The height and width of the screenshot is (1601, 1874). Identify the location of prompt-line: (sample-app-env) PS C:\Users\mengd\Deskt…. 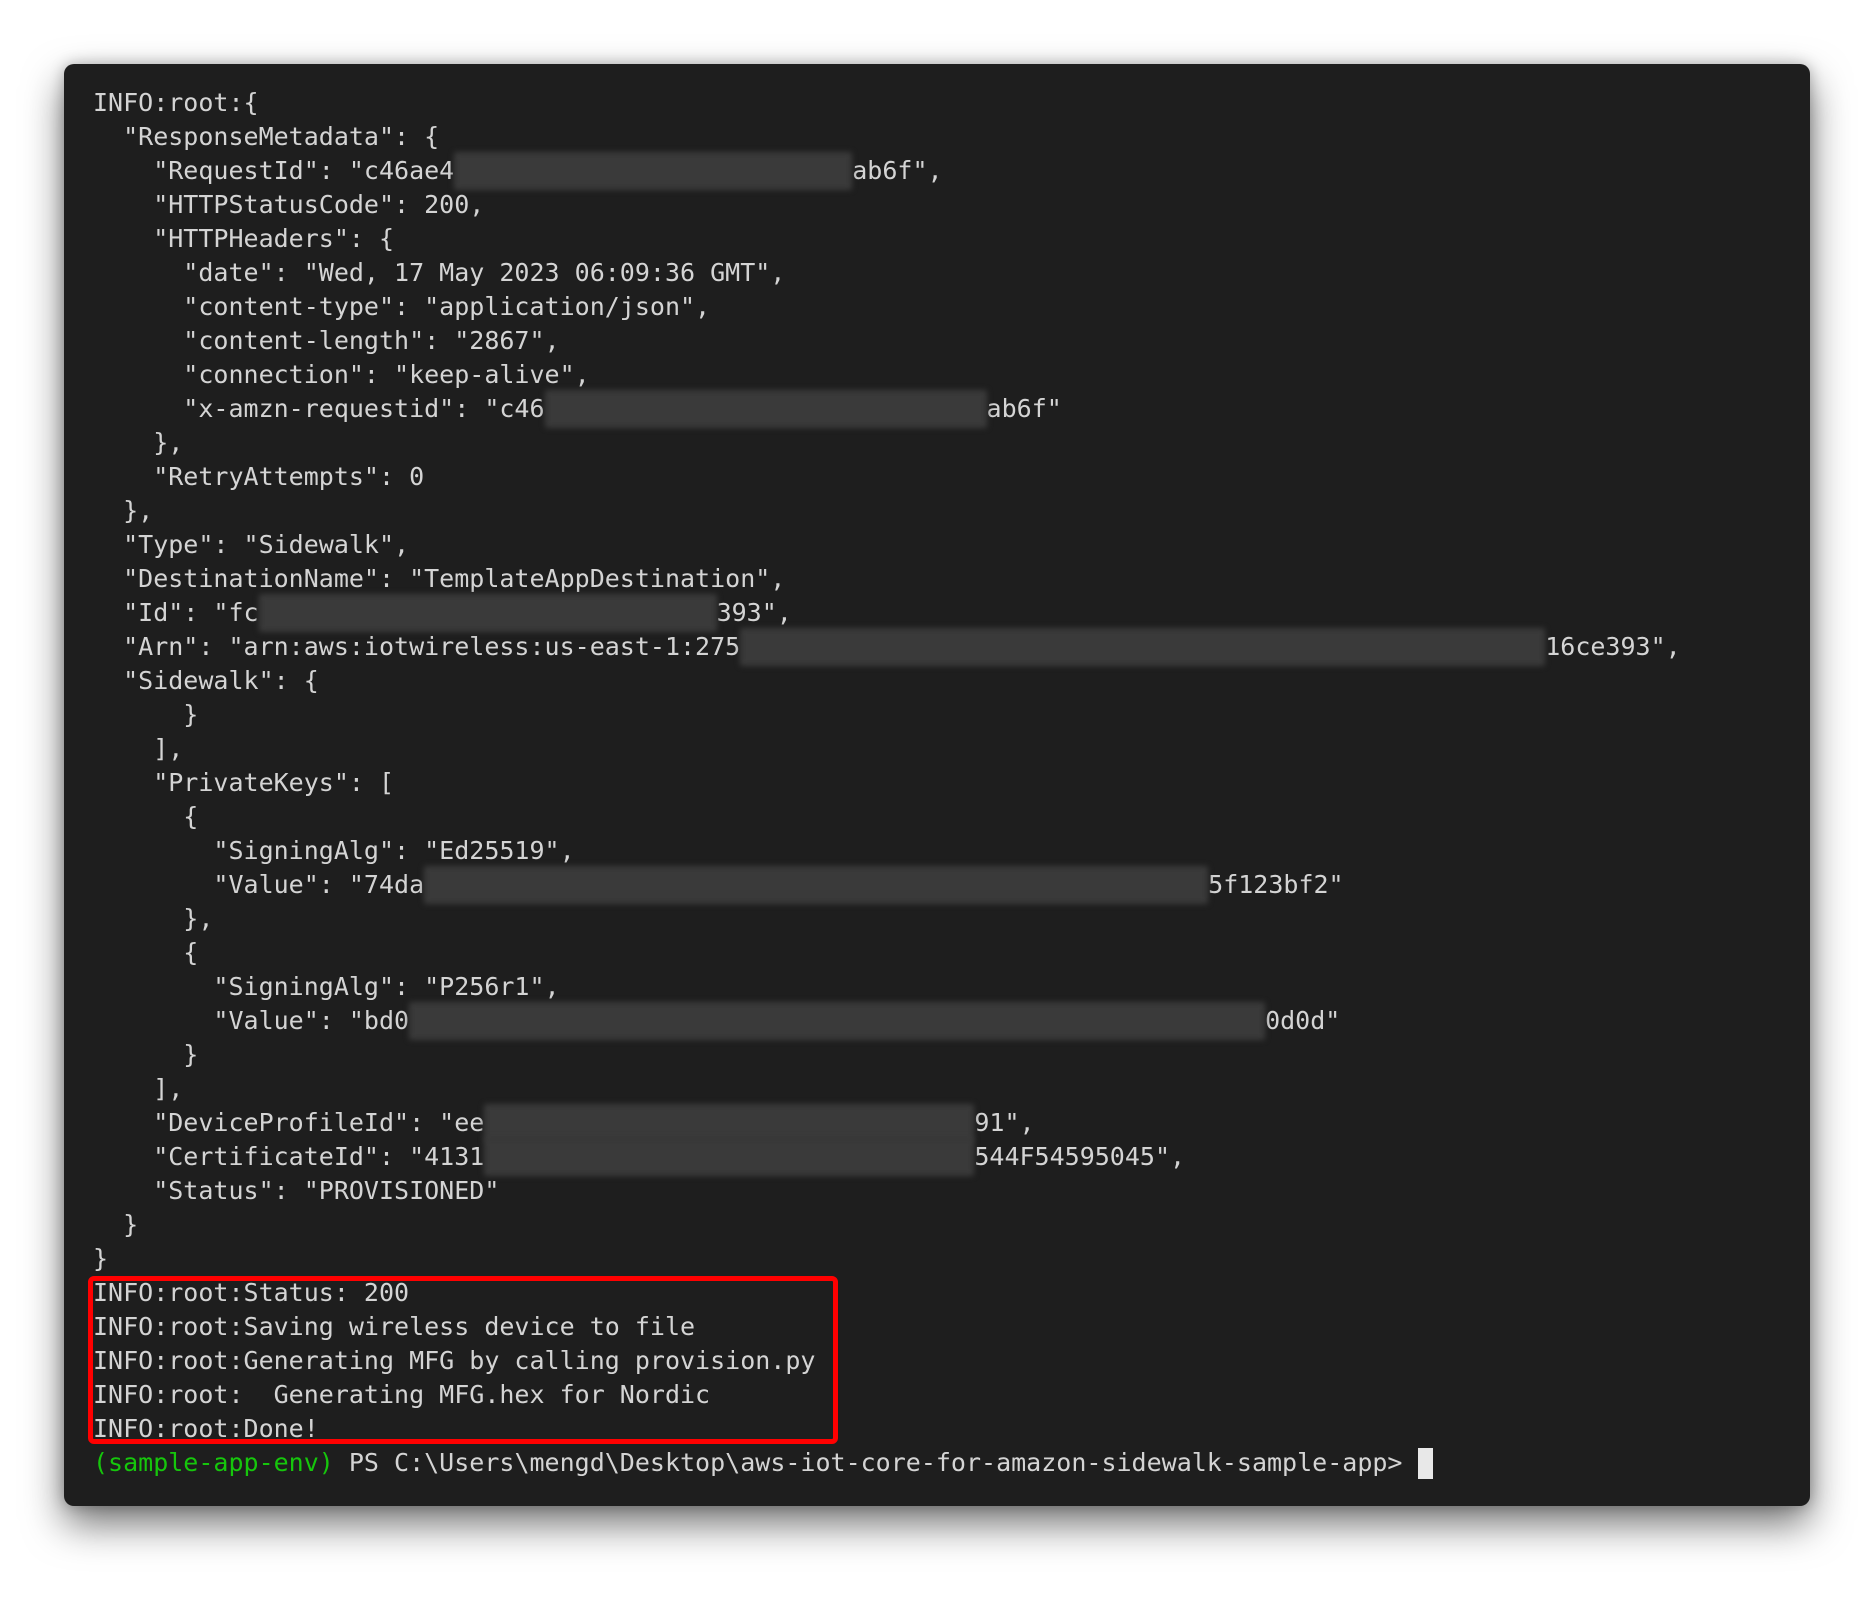
(941, 1463).